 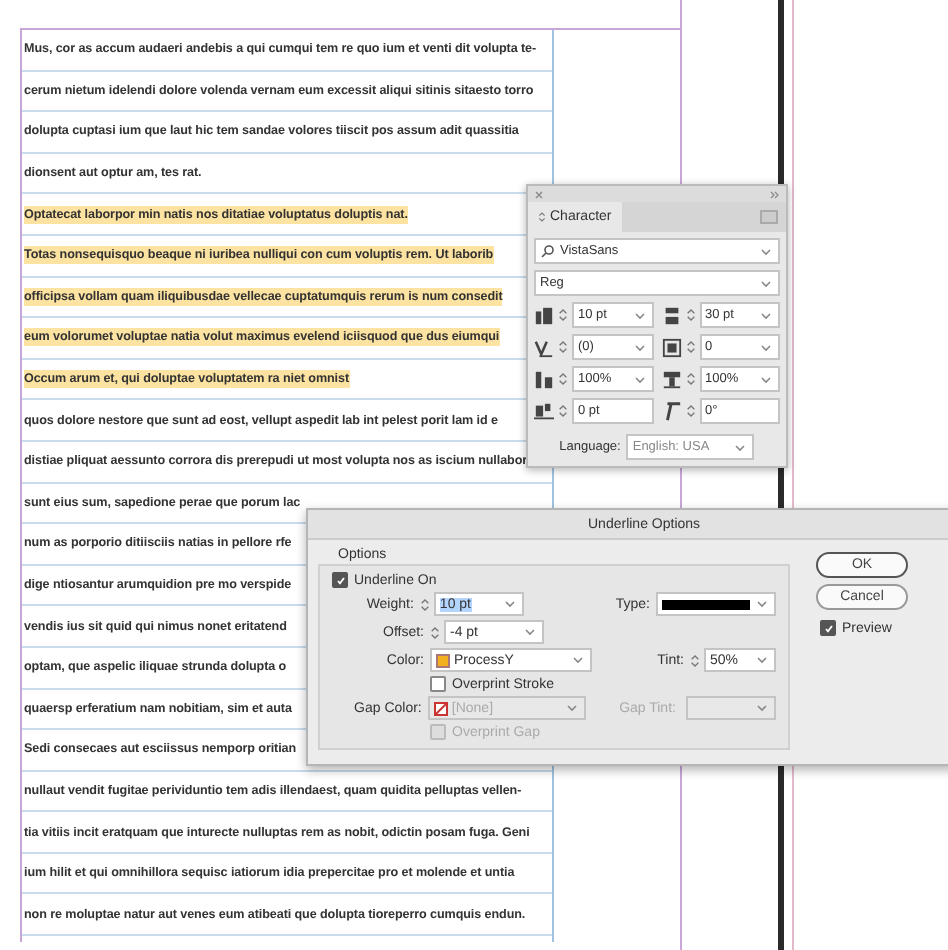 I want to click on collapse-icon, so click(x=775, y=194).